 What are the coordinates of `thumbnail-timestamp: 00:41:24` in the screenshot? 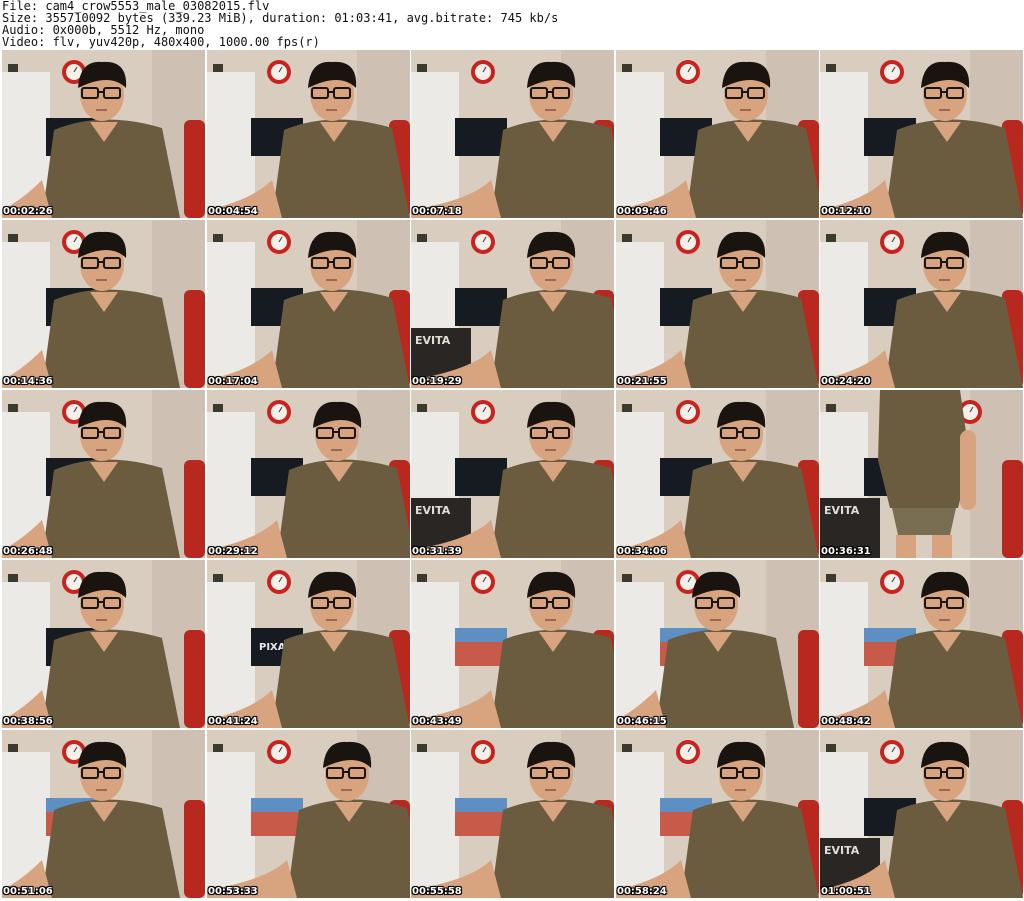 It's located at (233, 721).